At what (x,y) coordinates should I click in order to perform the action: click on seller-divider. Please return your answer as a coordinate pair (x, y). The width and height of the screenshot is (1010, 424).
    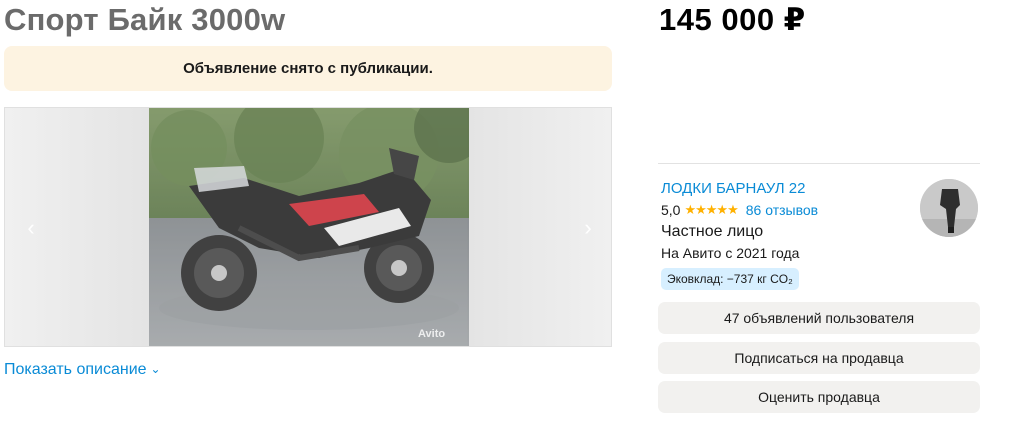
    Looking at the image, I should click on (819, 163).